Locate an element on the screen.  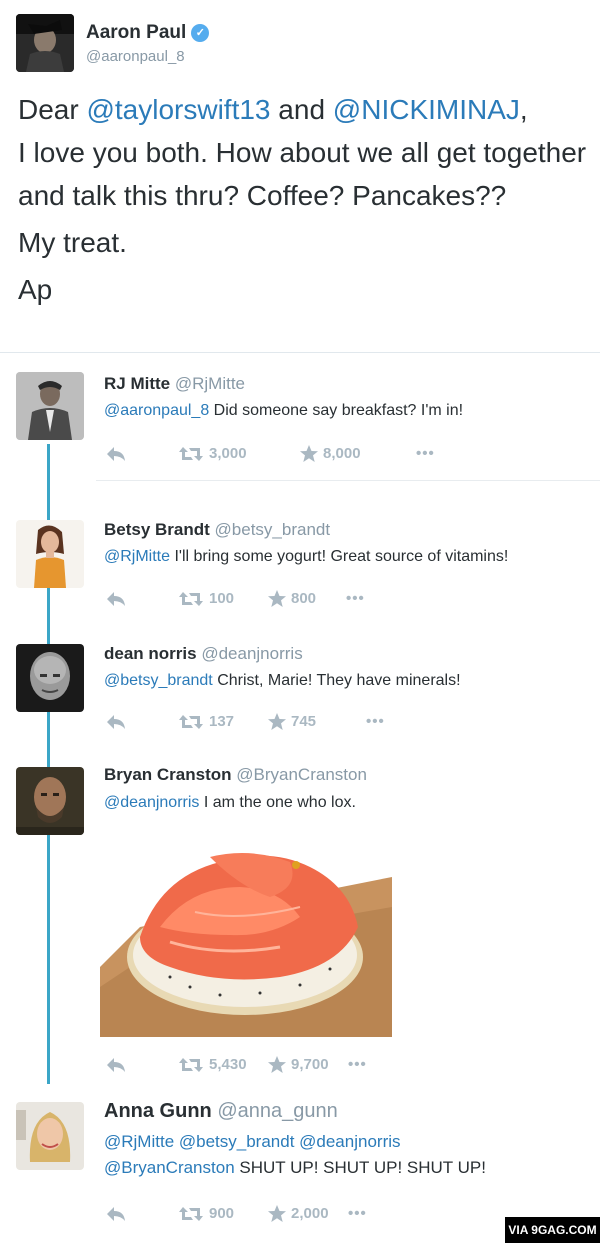
verified-icon: ✓ is located at coordinates (200, 33).